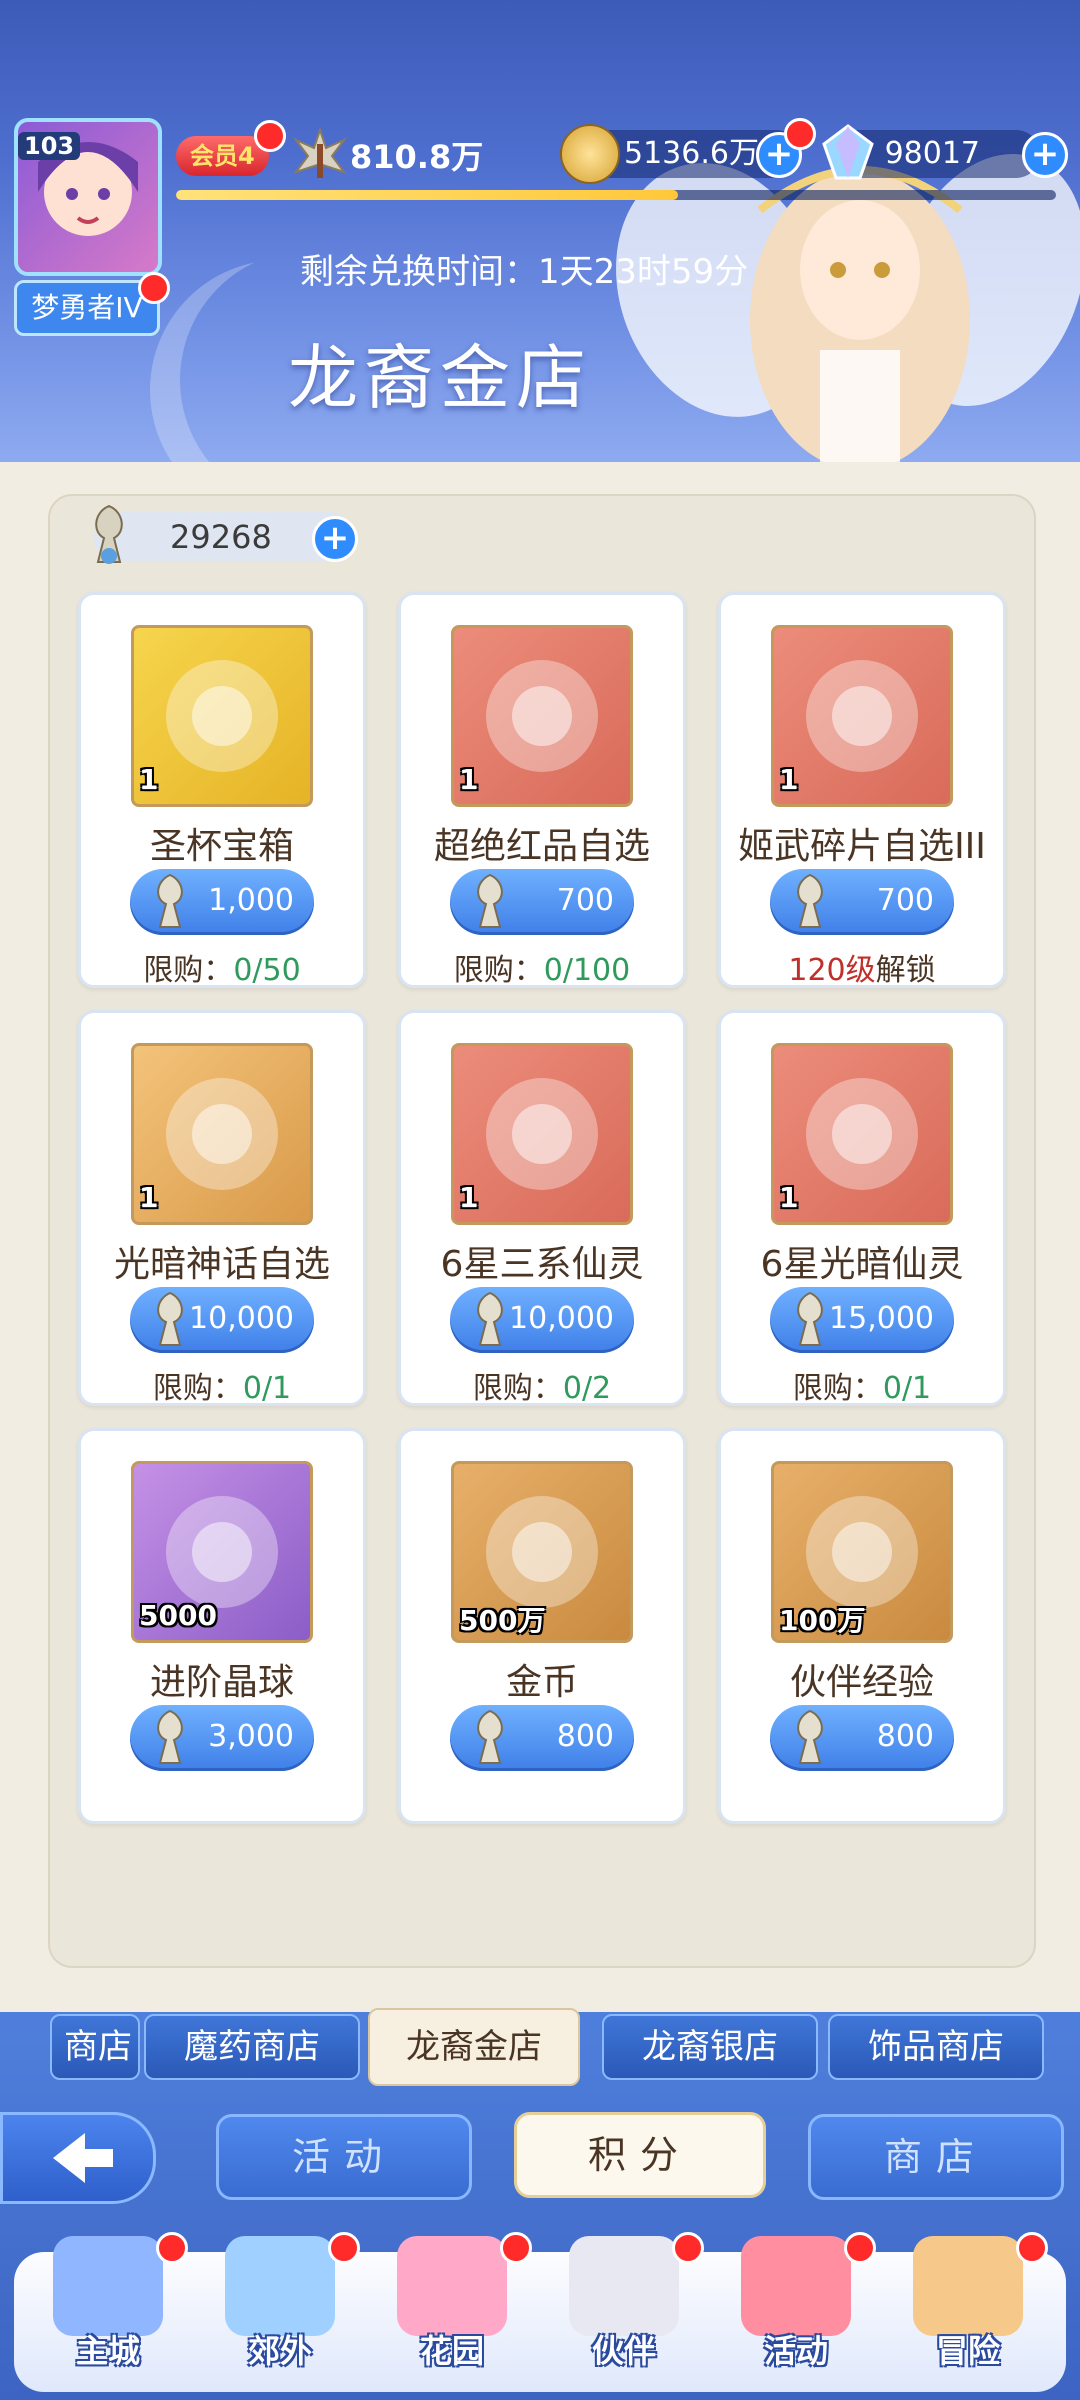  Describe the element at coordinates (587, 970) in the screenshot. I see `limit-value: 0/100` at that location.